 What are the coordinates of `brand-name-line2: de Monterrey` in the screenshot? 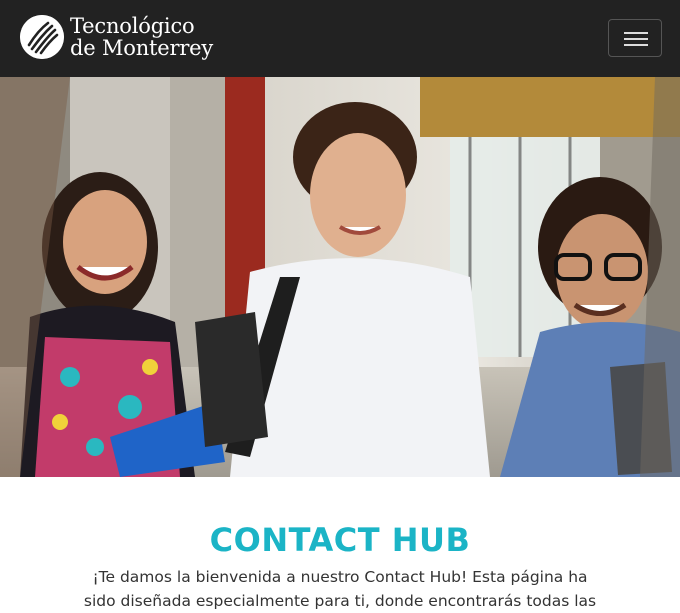 It's located at (142, 48).